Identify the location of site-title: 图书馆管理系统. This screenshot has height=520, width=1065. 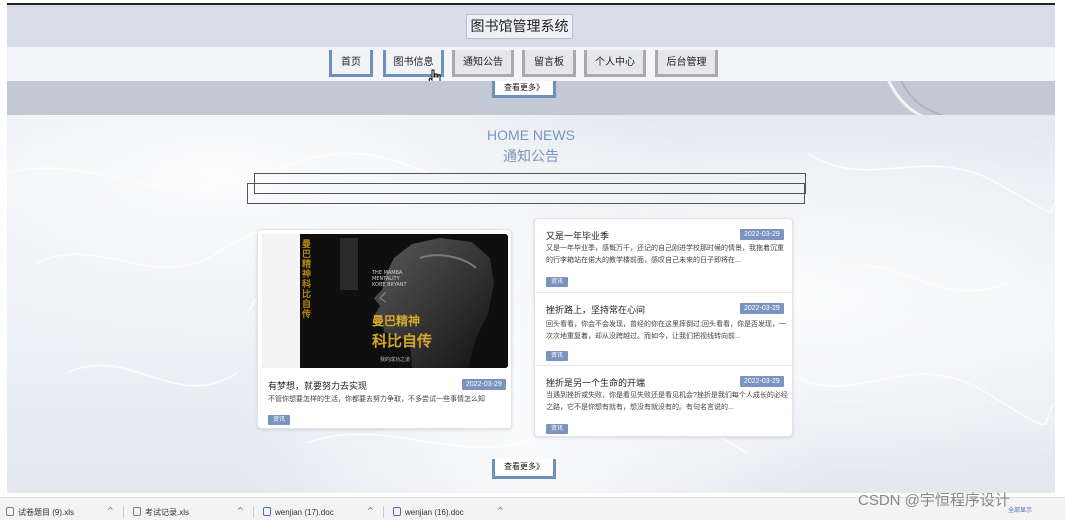
(519, 26).